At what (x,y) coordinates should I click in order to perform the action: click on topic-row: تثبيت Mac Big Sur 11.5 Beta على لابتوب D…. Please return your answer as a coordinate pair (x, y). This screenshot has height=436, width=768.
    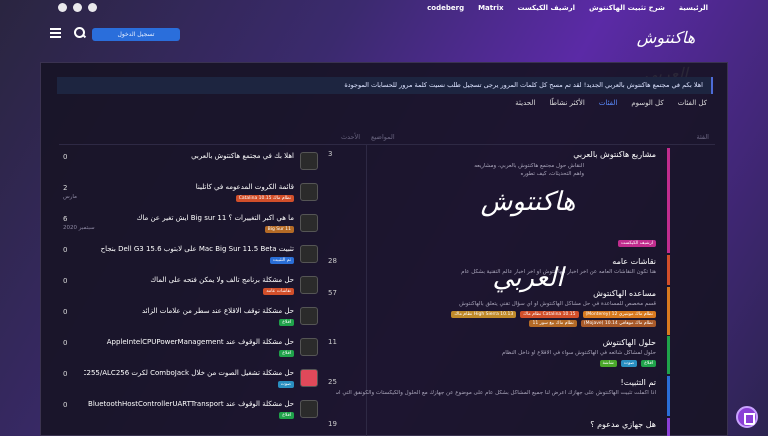
    Looking at the image, I should click on (191, 258).